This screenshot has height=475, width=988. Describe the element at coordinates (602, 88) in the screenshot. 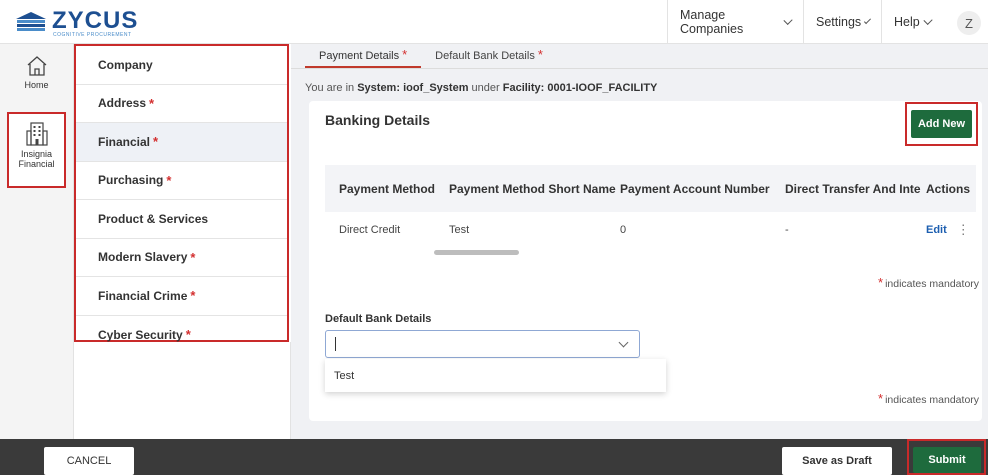

I see `breadcrumb-facility-value: 0001-IOOF_FACILITY` at that location.